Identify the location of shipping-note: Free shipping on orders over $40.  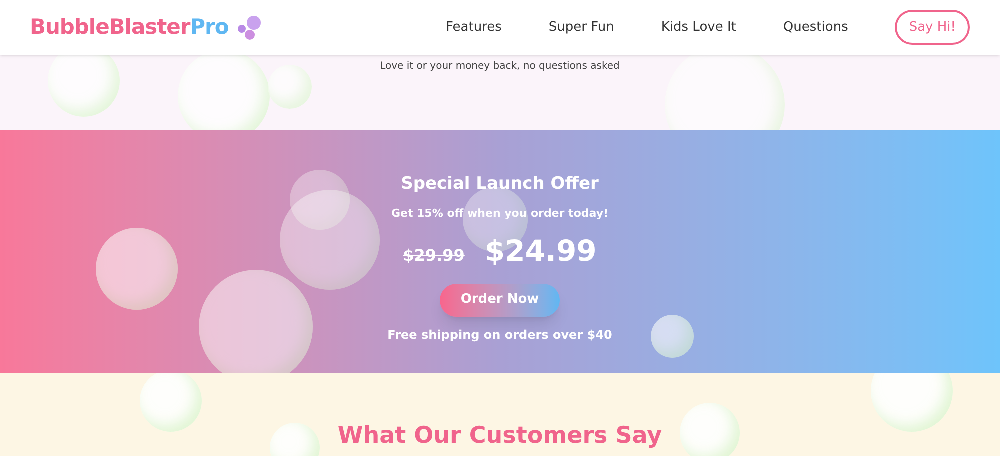
(500, 335).